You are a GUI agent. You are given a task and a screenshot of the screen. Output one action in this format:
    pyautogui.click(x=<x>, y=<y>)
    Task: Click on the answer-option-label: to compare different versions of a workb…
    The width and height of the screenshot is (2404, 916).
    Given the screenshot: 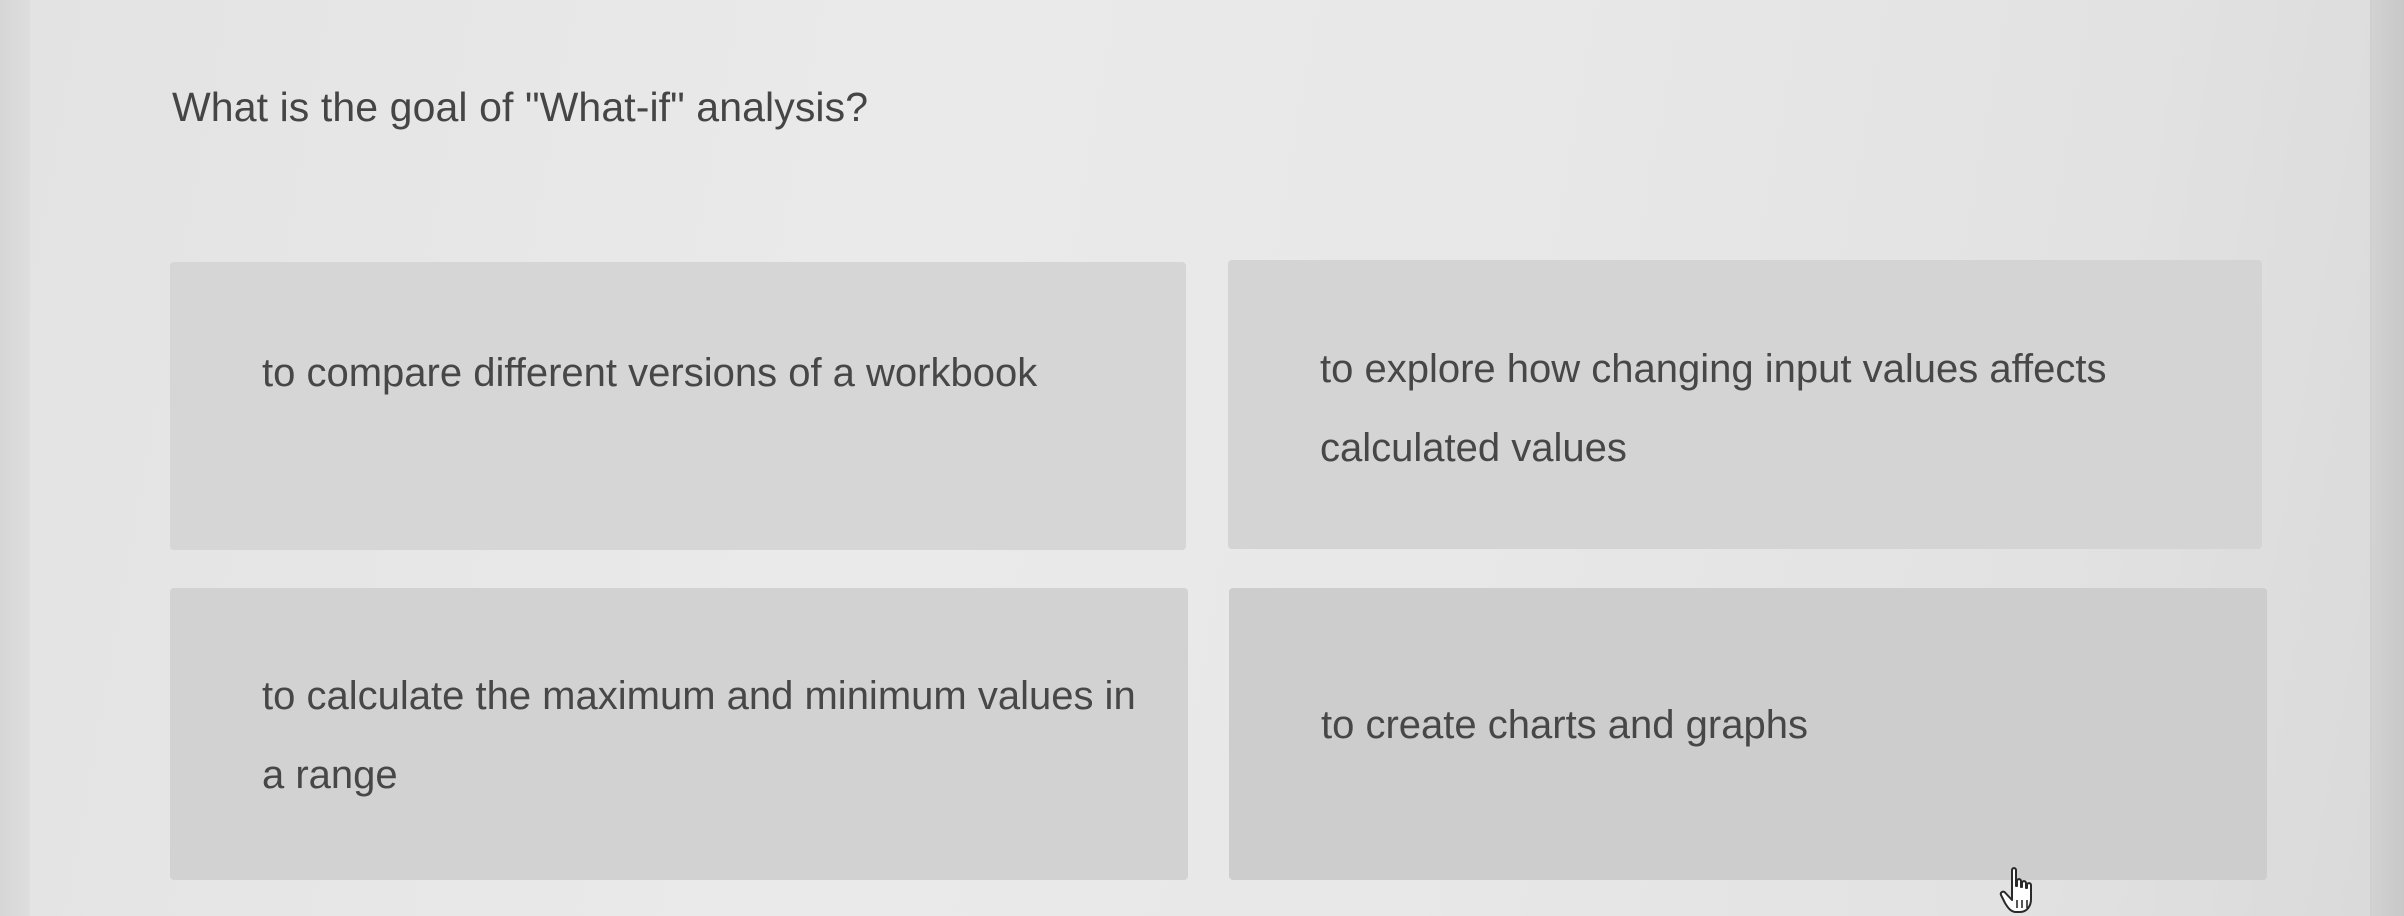 What is the action you would take?
    pyautogui.click(x=650, y=373)
    